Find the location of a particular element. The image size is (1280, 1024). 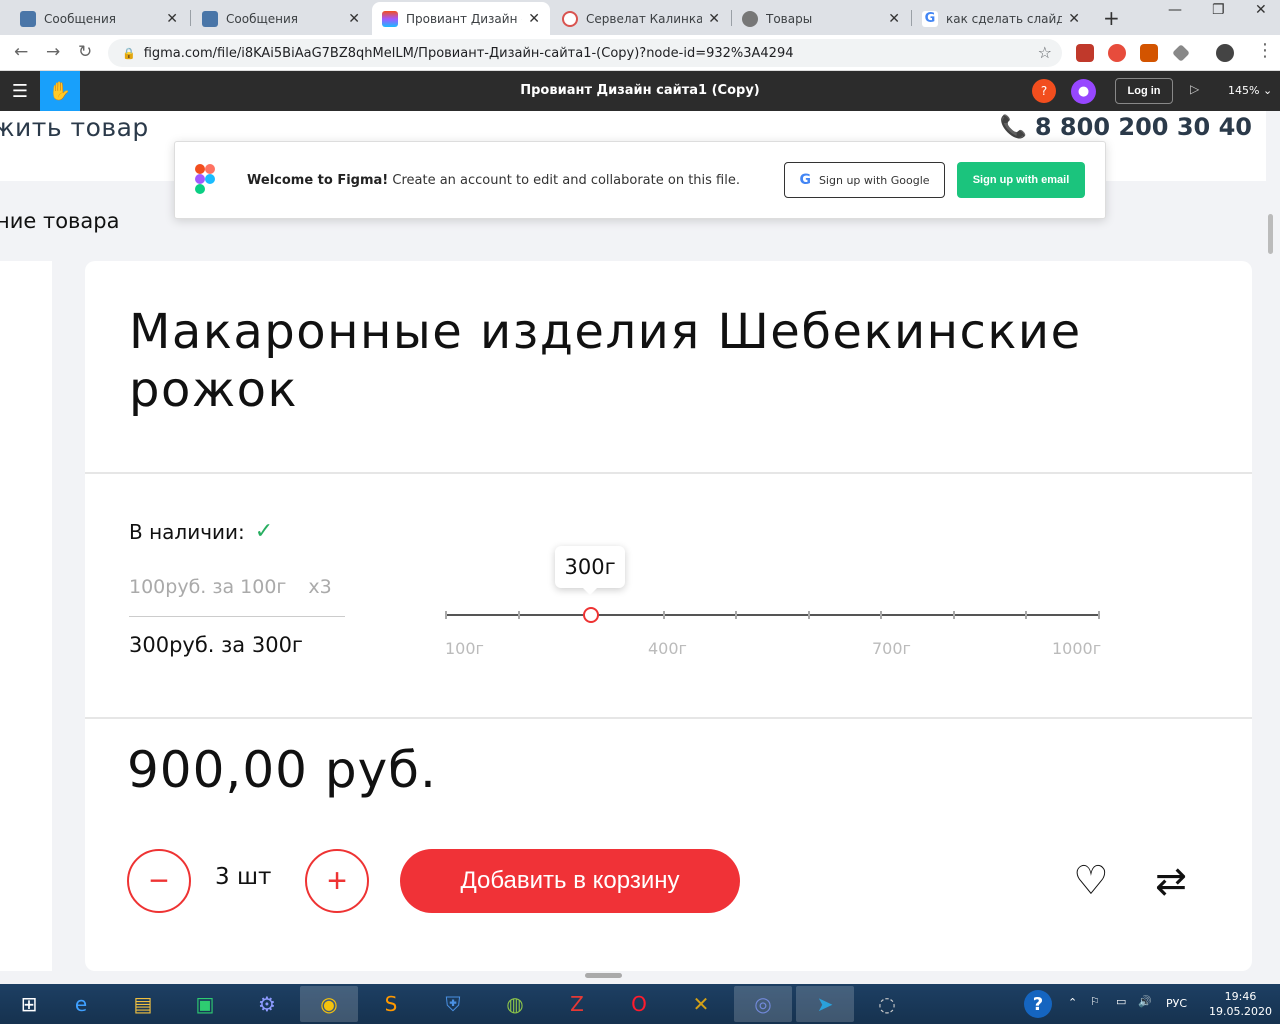

profile-avatar is located at coordinates (1225, 53).